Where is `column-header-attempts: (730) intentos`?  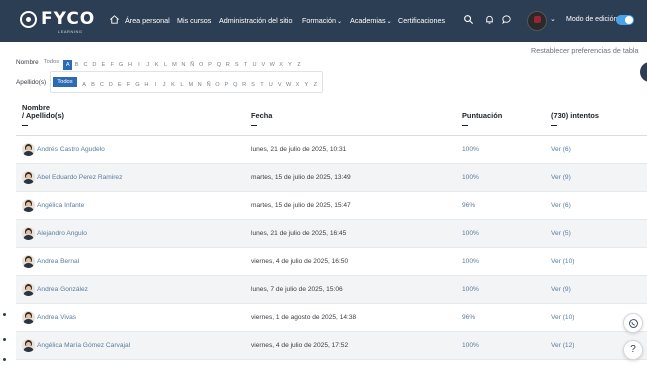
column-header-attempts: (730) intentos is located at coordinates (575, 119).